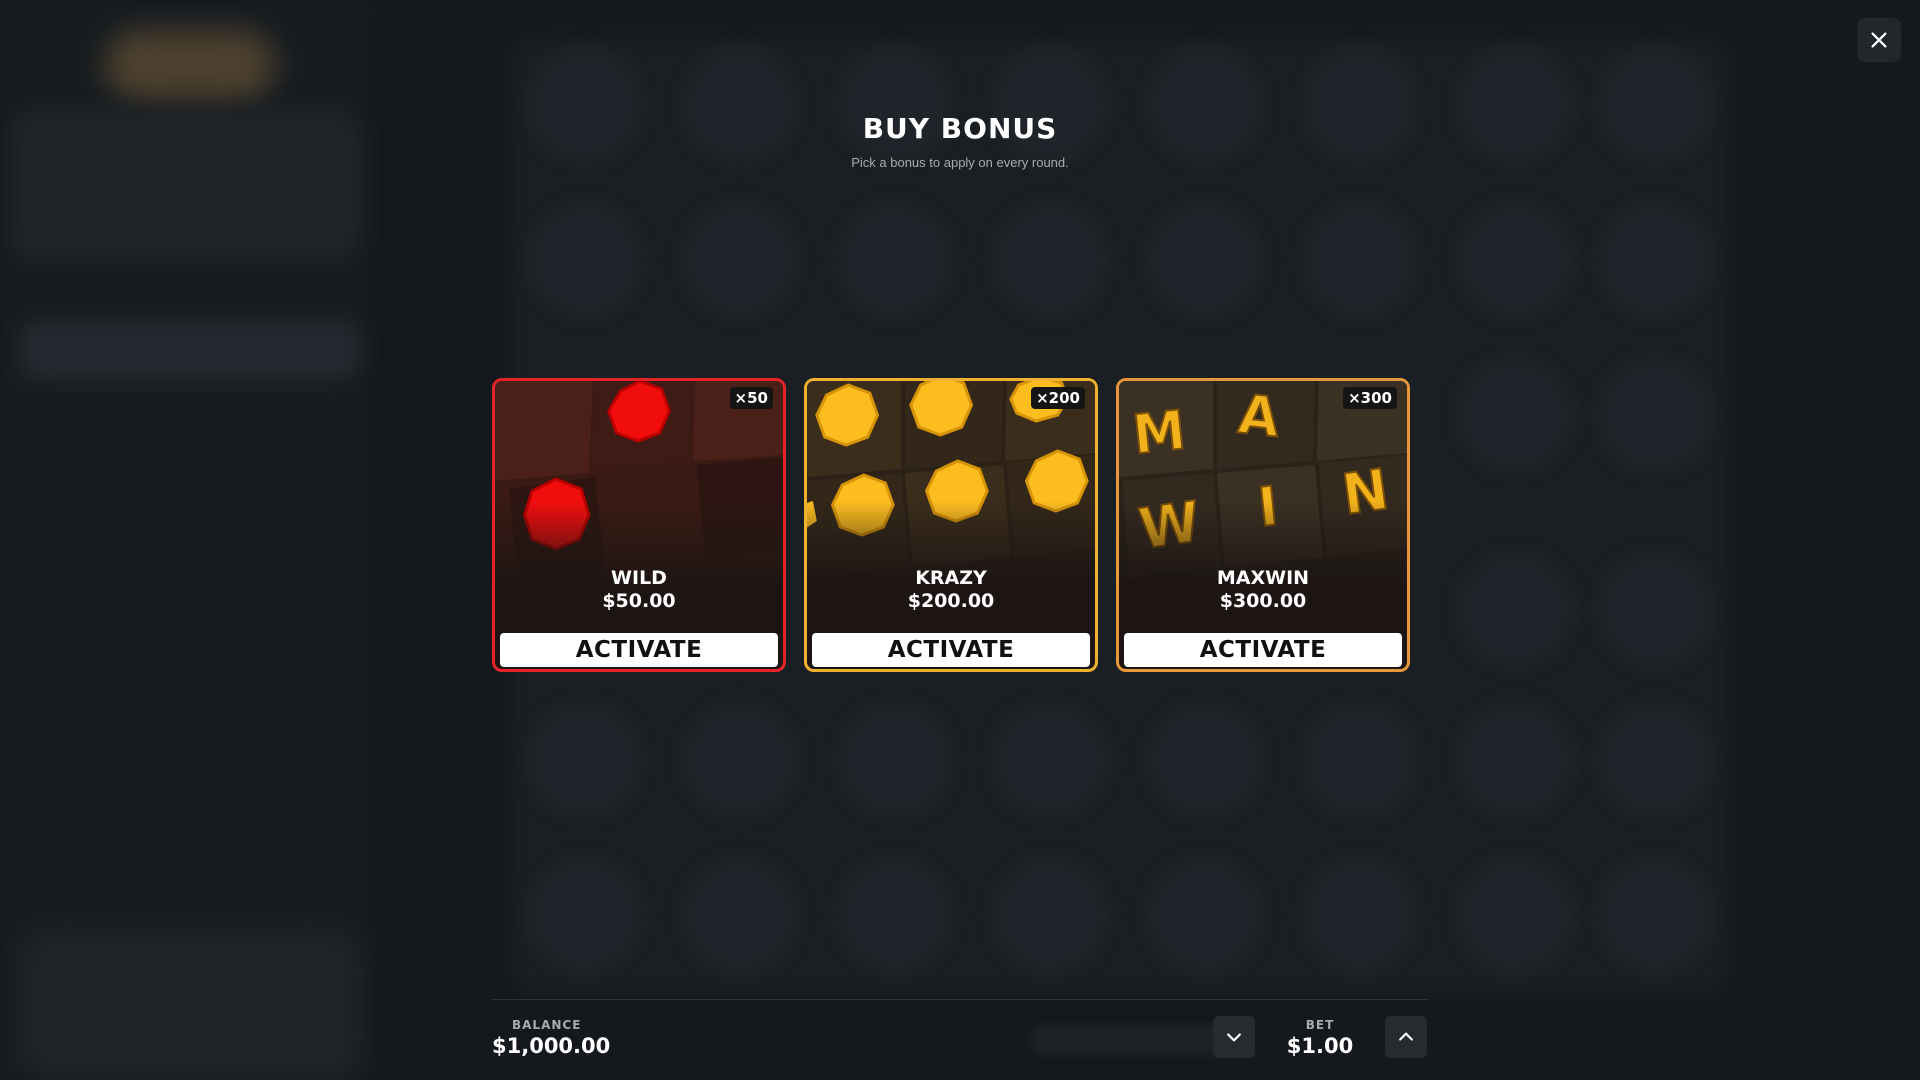 The width and height of the screenshot is (1920, 1080). Describe the element at coordinates (1058, 398) in the screenshot. I see `multiplier-badge: ×200` at that location.